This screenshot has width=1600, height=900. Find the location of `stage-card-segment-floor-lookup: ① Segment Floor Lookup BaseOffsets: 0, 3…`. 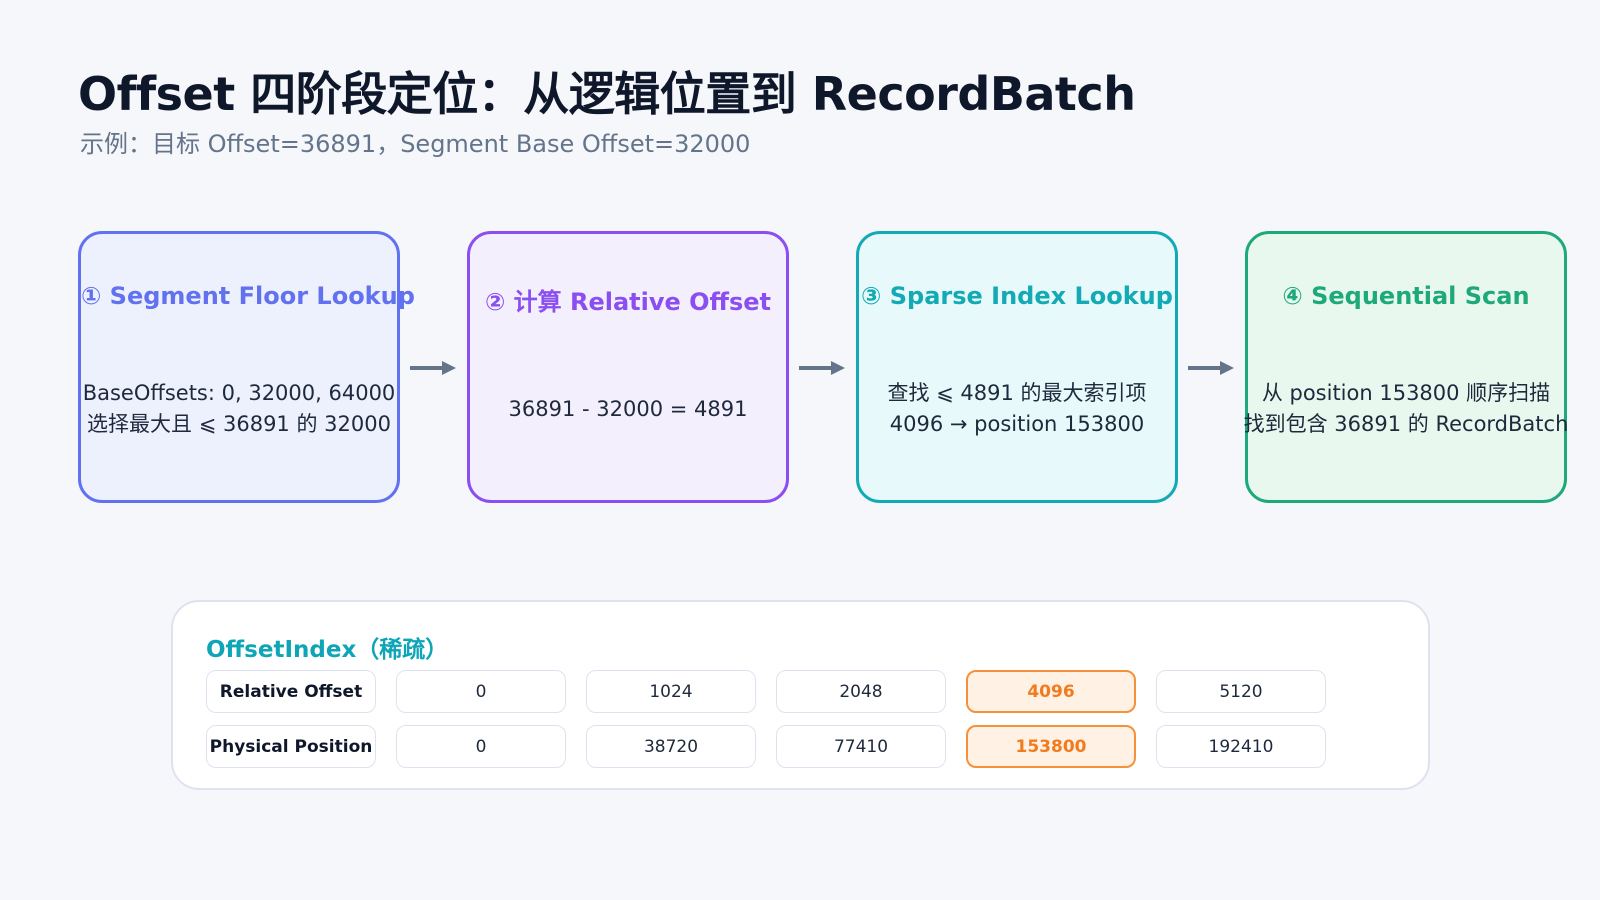

stage-card-segment-floor-lookup: ① Segment Floor Lookup BaseOffsets: 0, 3… is located at coordinates (246, 367).